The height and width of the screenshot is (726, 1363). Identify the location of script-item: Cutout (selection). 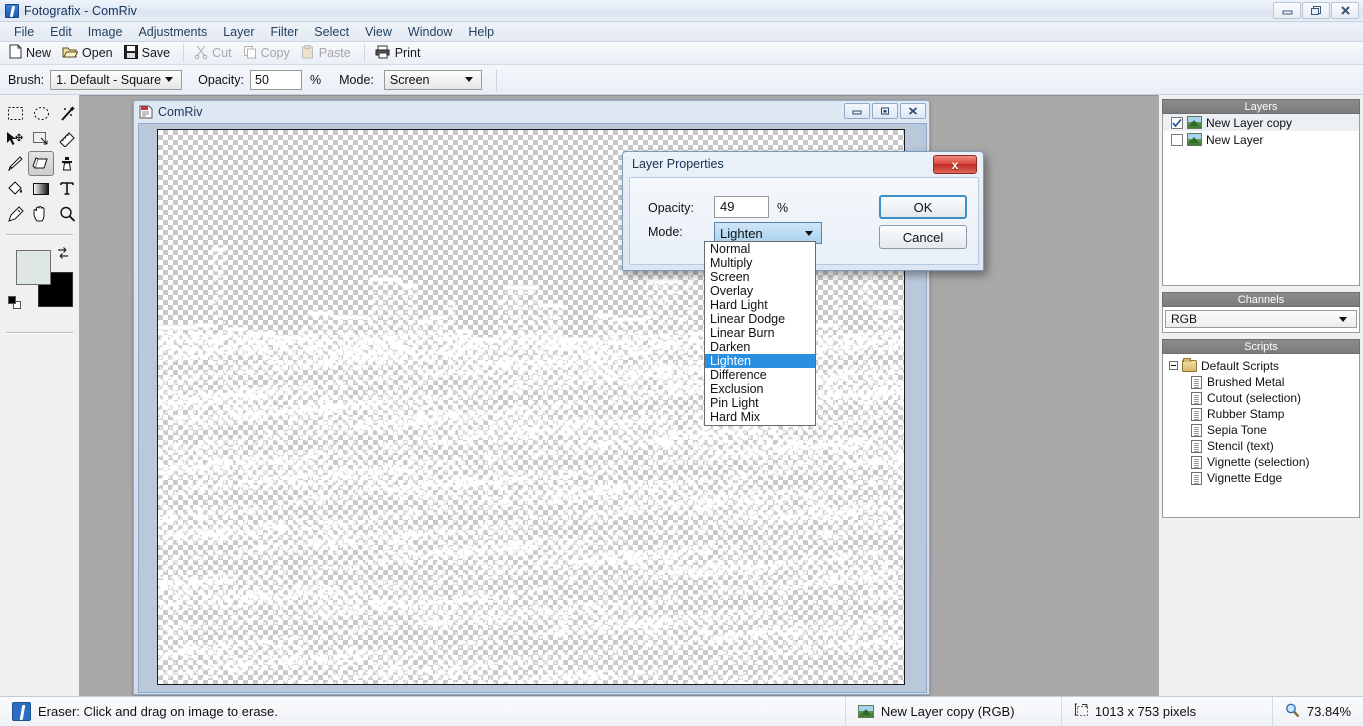
(1261, 398).